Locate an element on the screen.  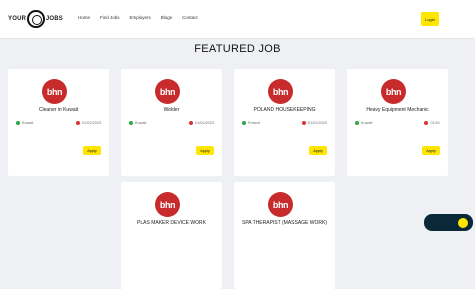
job-card: bhn Welder Kuwait 01/01/2023 Apply is located at coordinates (171, 122).